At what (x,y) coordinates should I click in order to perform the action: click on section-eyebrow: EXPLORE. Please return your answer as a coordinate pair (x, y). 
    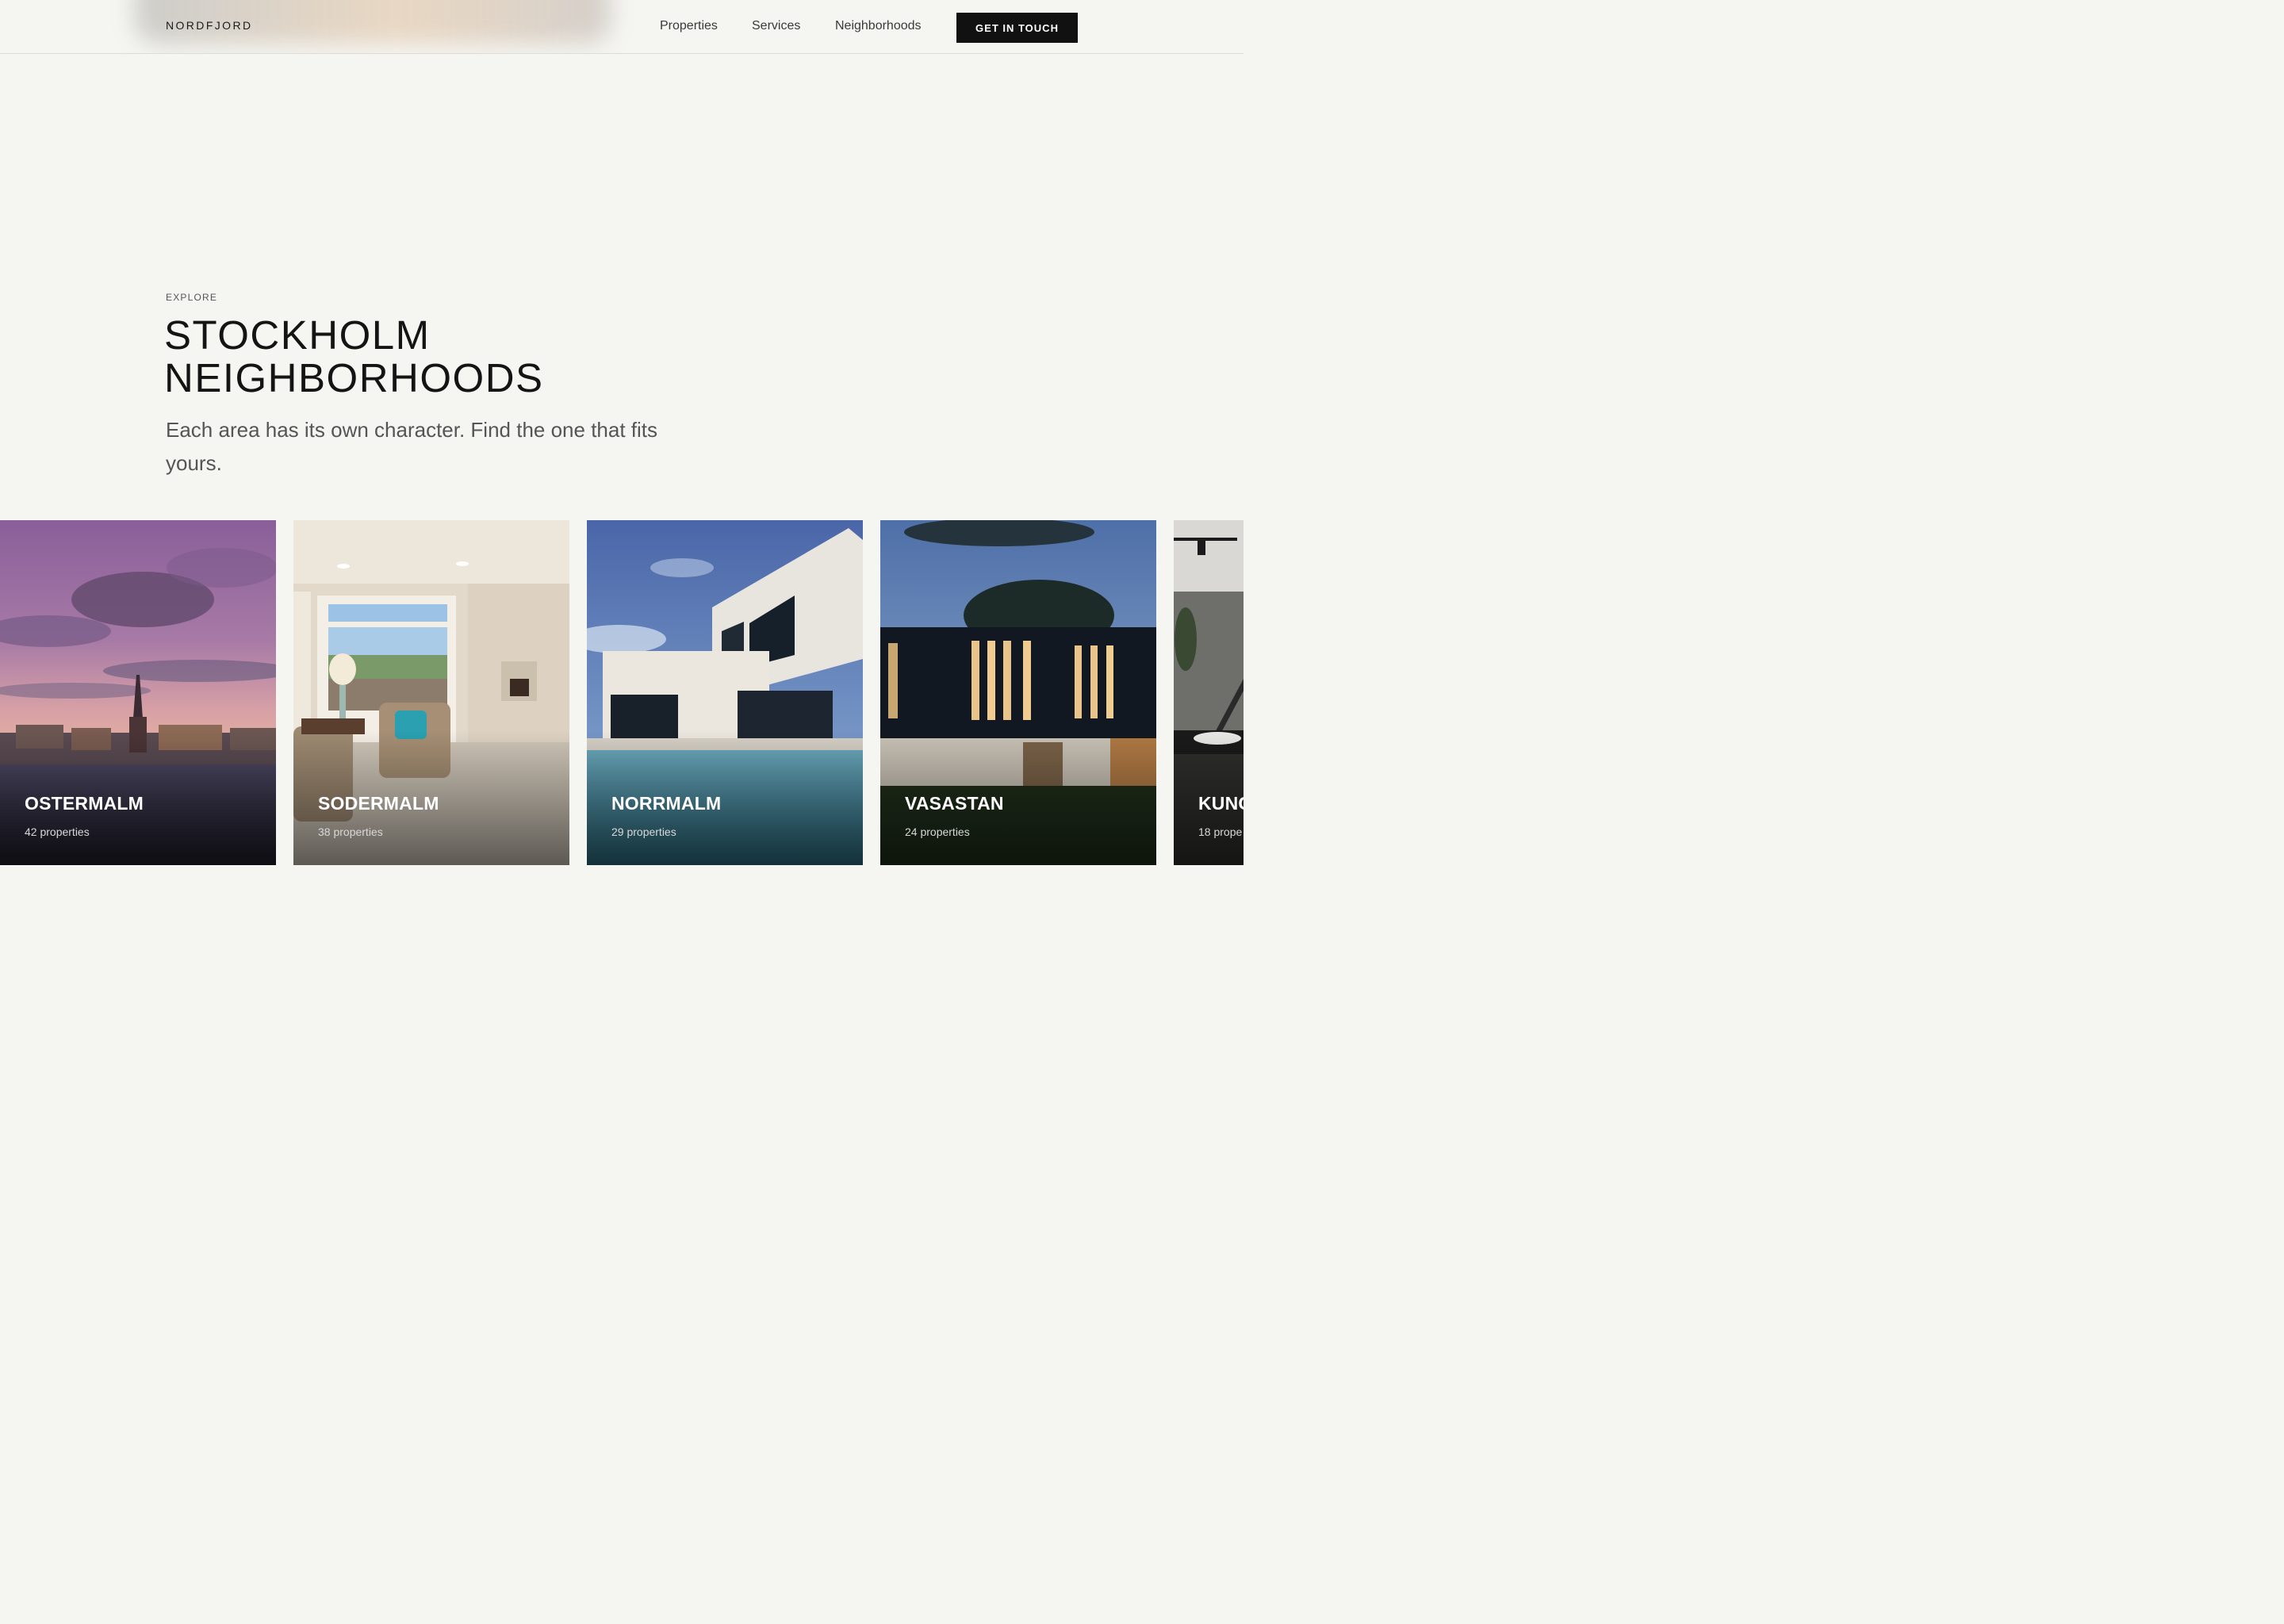
    Looking at the image, I should click on (192, 297).